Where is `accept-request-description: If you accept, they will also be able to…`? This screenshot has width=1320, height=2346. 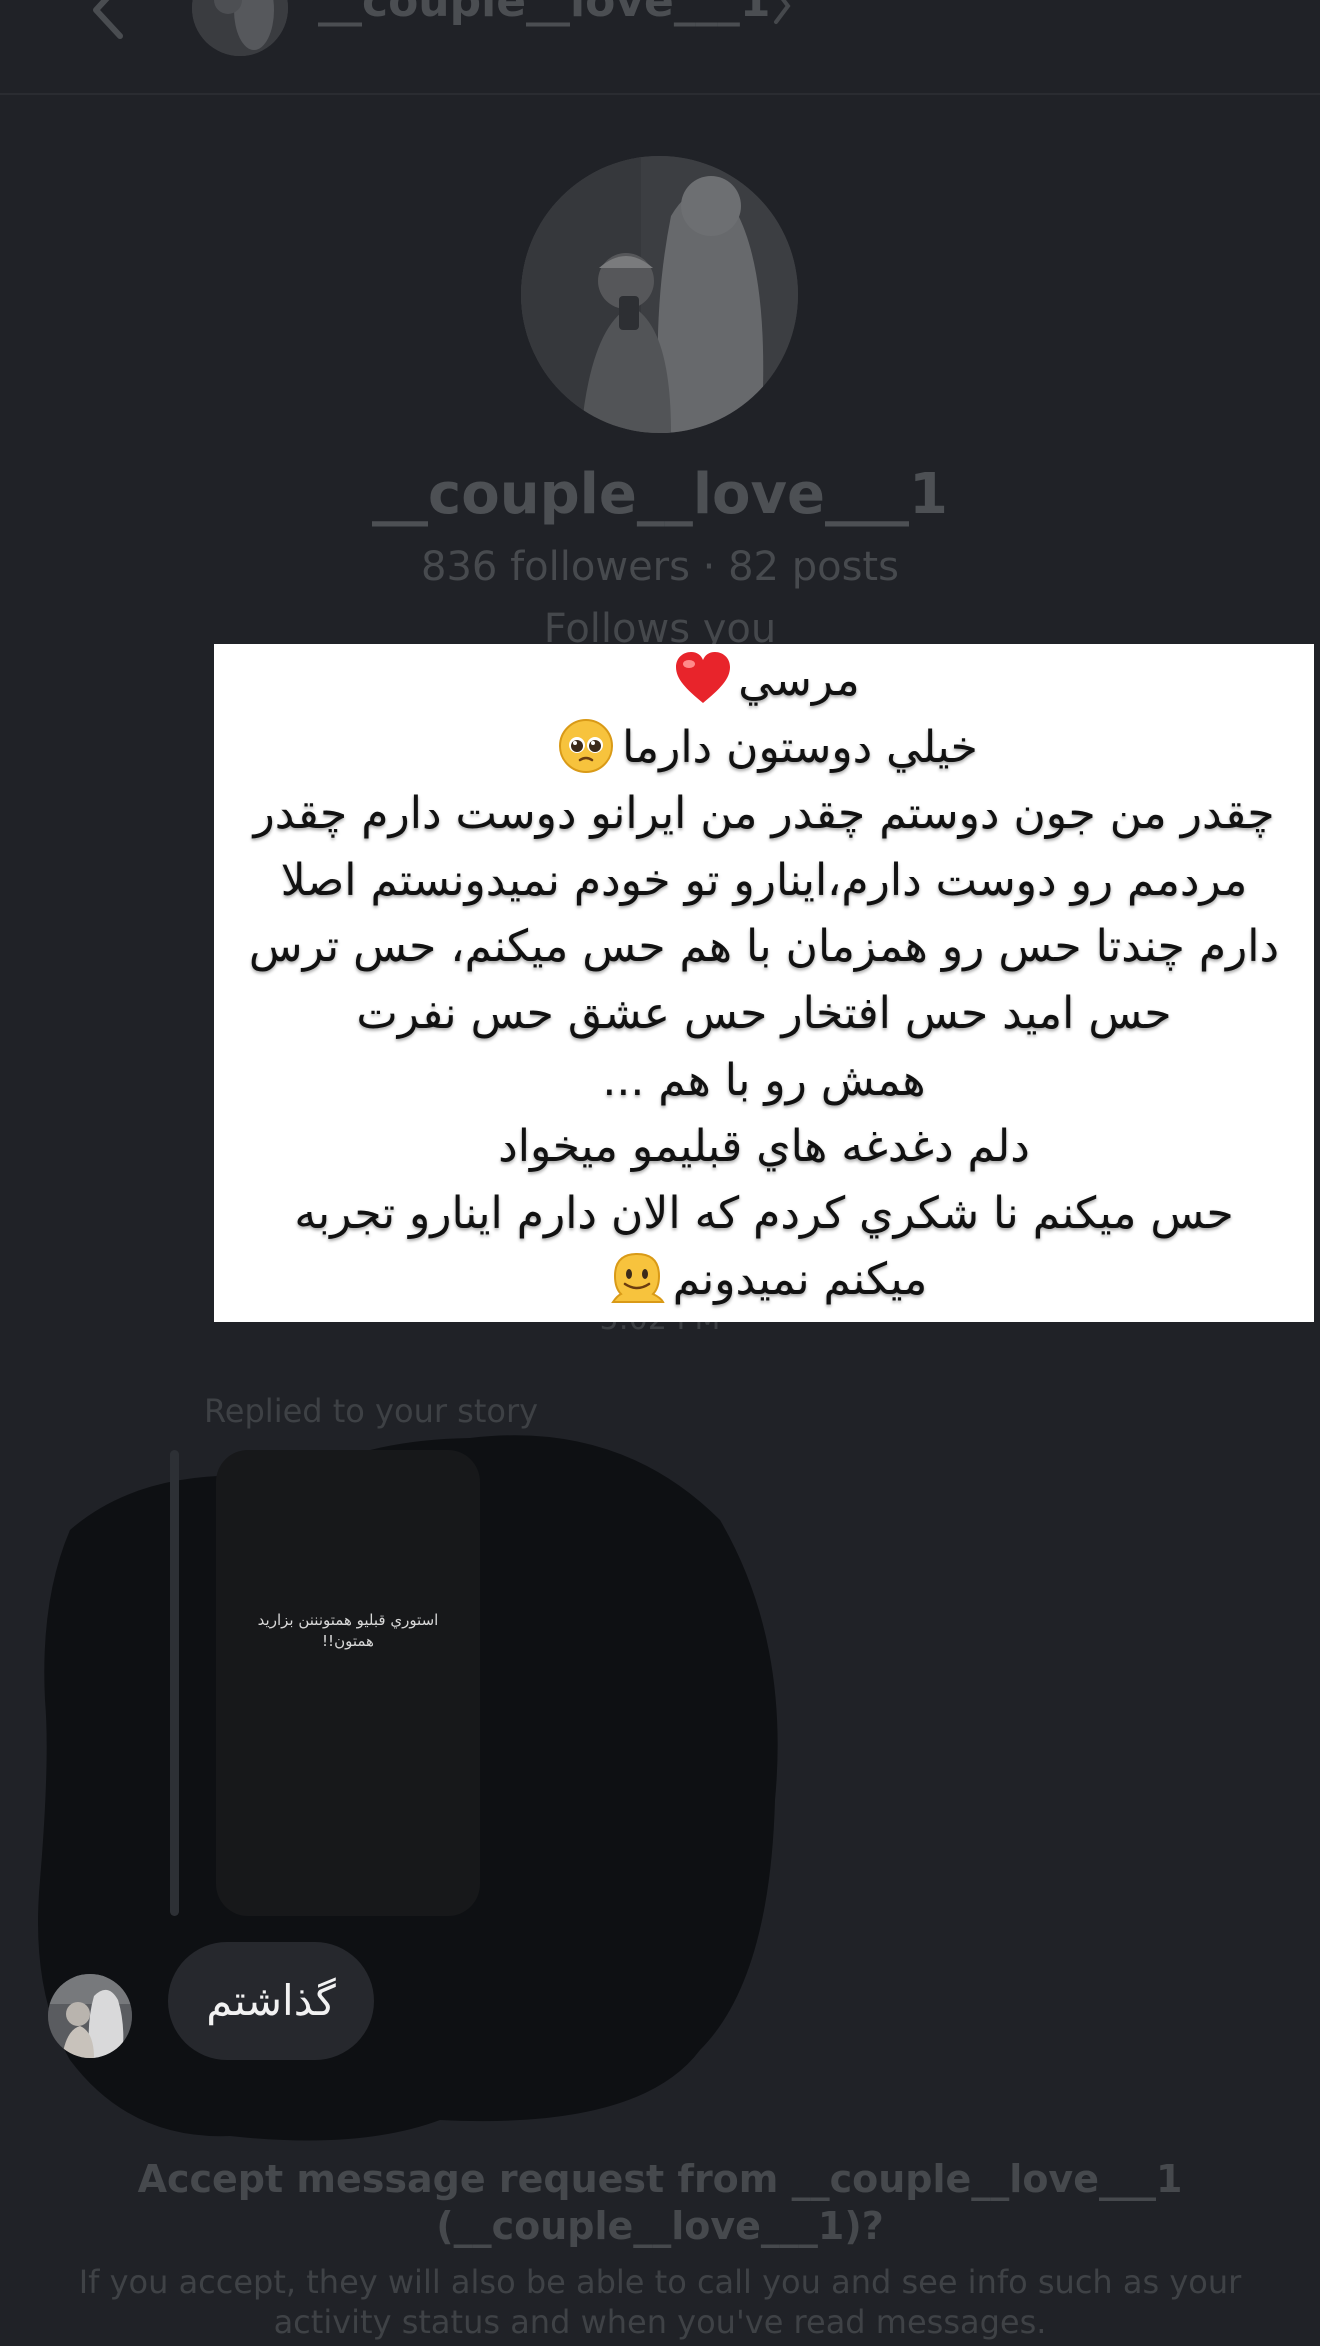 accept-request-description: If you accept, they will also be able to… is located at coordinates (660, 2302).